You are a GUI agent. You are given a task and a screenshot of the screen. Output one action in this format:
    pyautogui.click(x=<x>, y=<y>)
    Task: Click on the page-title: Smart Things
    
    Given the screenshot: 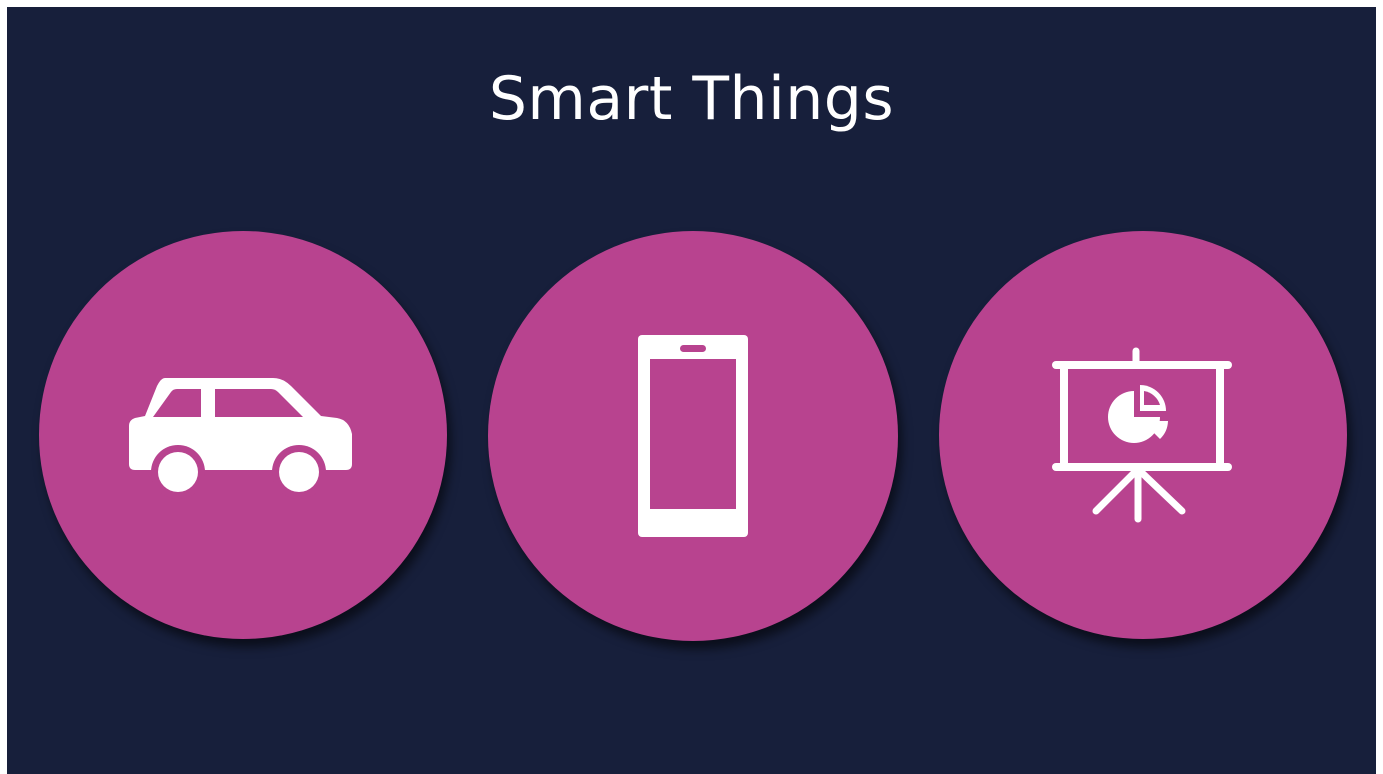 What is the action you would take?
    pyautogui.click(x=691, y=99)
    